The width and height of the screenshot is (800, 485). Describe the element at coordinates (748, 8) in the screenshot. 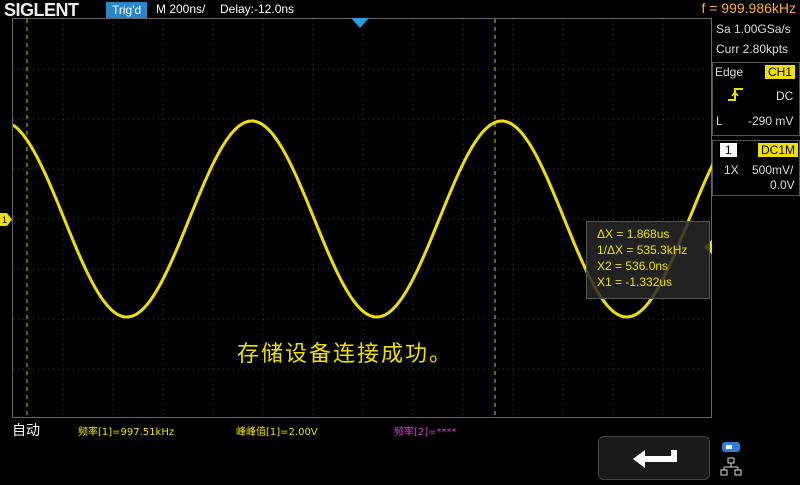

I see `frequency-counter: f = 999.986kHz` at that location.